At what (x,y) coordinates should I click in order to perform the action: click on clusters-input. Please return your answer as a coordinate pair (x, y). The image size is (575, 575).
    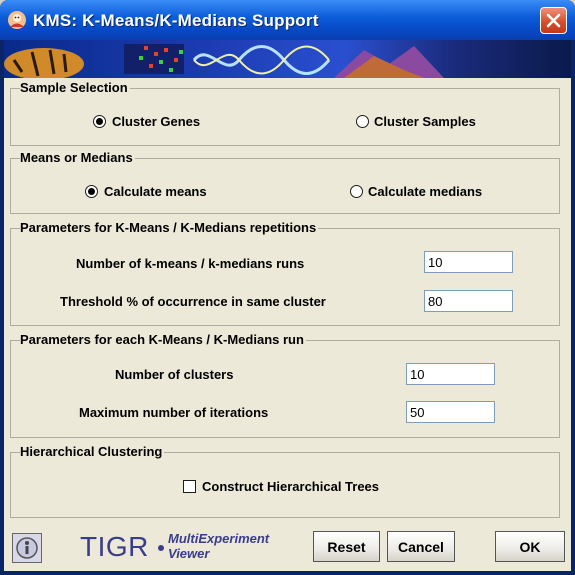
    Looking at the image, I should click on (450, 374).